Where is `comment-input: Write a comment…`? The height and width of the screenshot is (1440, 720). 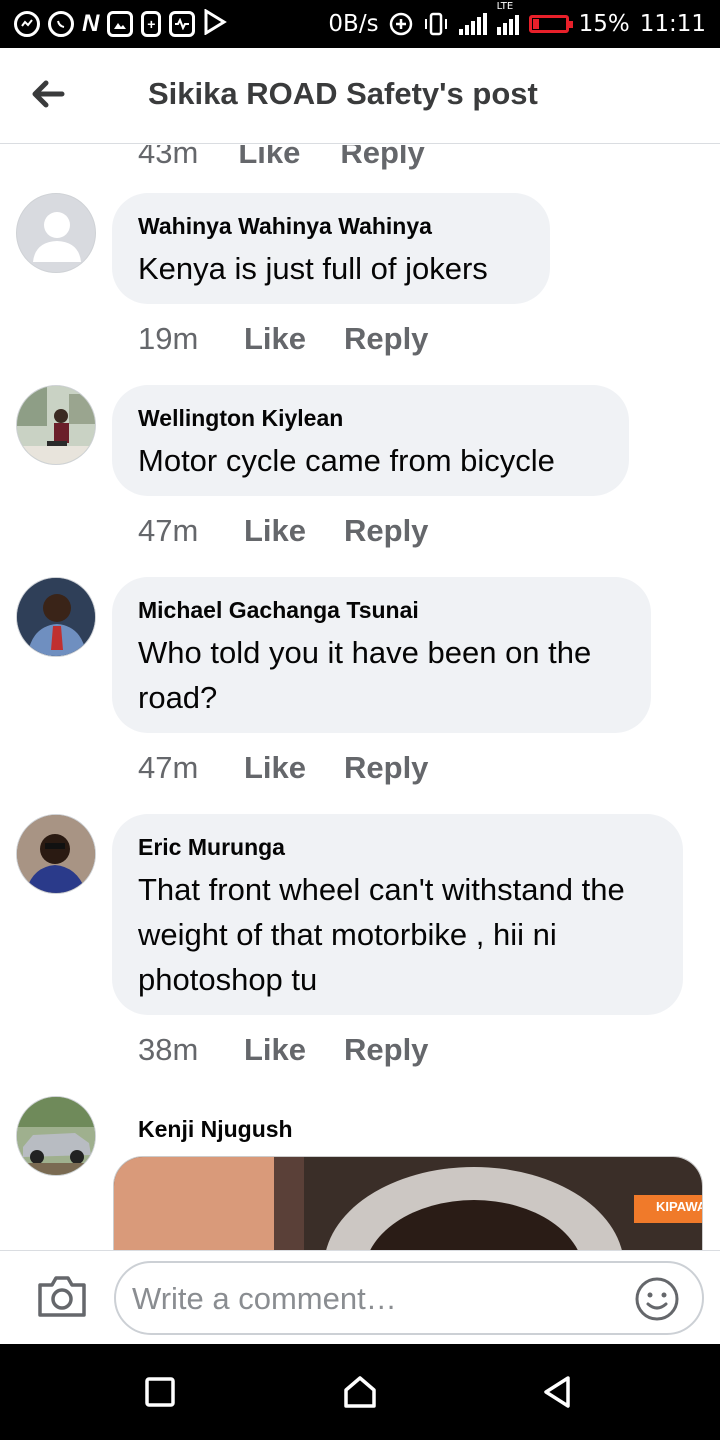 comment-input: Write a comment… is located at coordinates (409, 1298).